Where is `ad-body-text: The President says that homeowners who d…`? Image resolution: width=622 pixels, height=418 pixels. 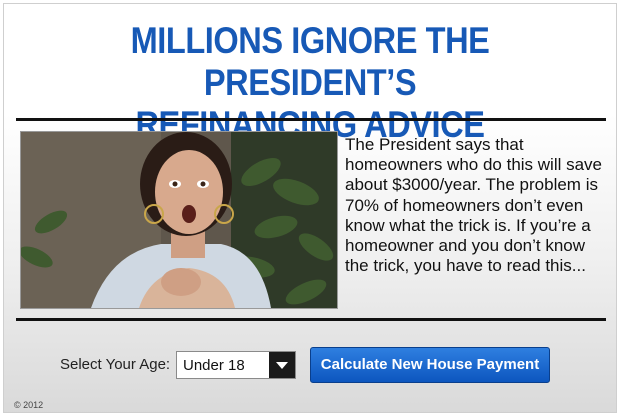
ad-body-text: The President says that homeowners who d… is located at coordinates (474, 205).